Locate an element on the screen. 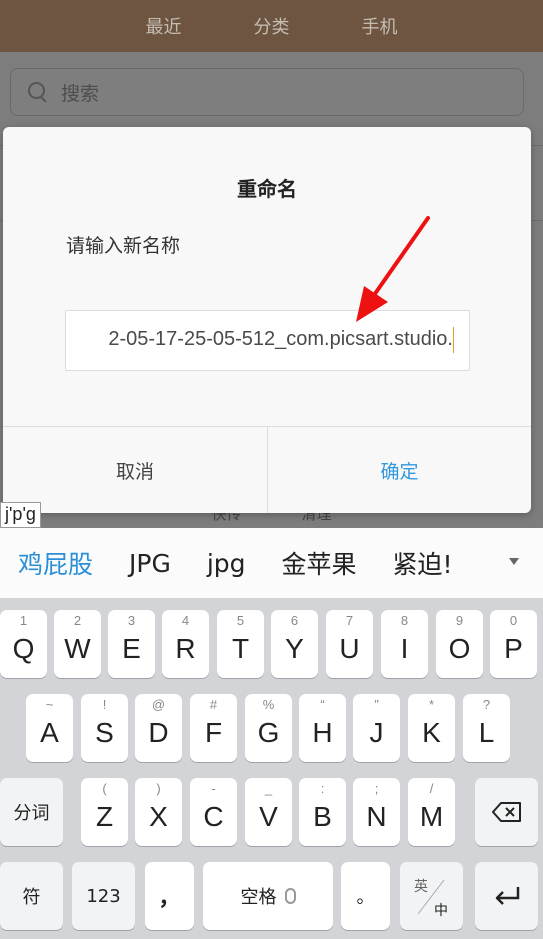 The height and width of the screenshot is (939, 543). key-i: 8I is located at coordinates (404, 644).